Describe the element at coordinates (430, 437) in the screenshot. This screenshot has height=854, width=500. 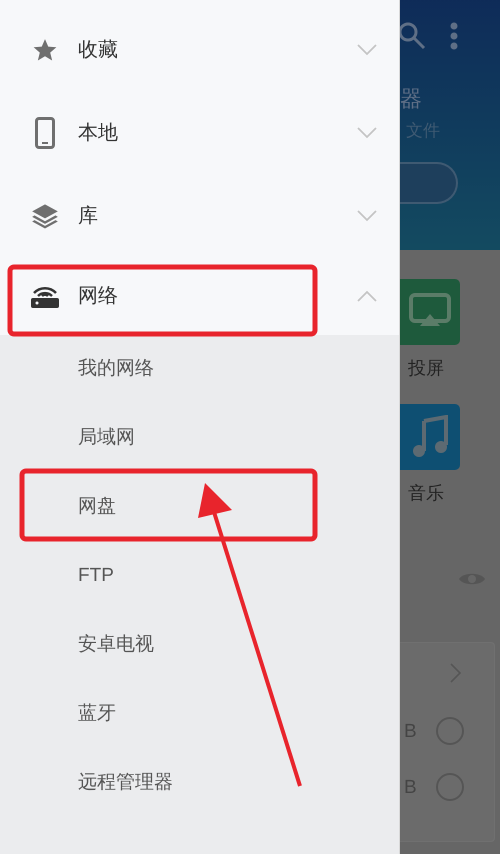
I see `music-file-icon` at that location.